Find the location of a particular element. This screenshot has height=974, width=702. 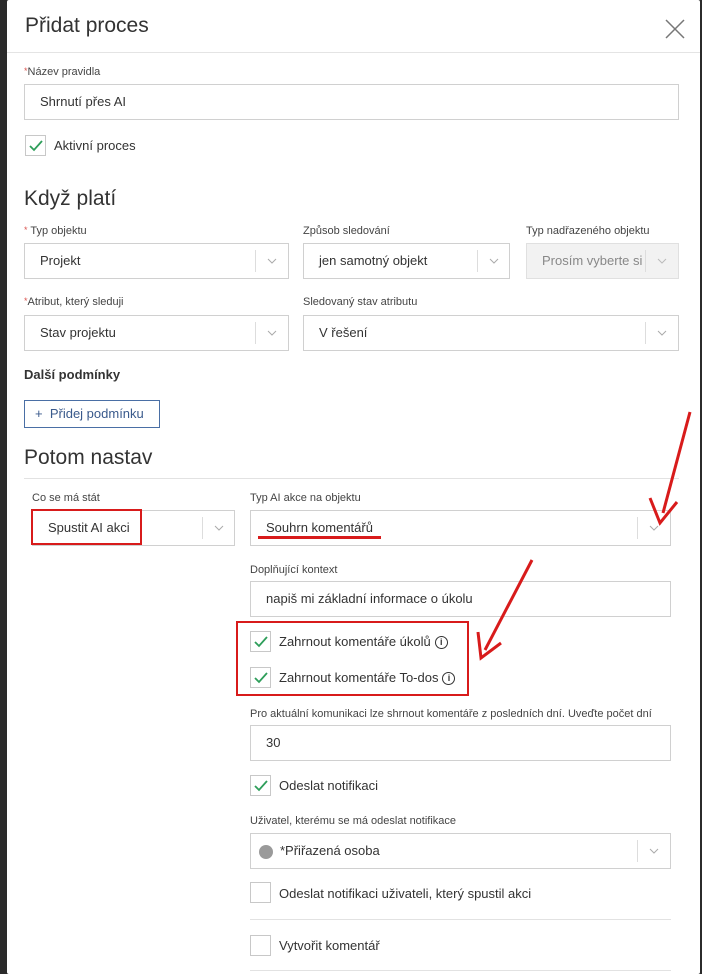

modal-title: Přidat proces is located at coordinates (87, 25).